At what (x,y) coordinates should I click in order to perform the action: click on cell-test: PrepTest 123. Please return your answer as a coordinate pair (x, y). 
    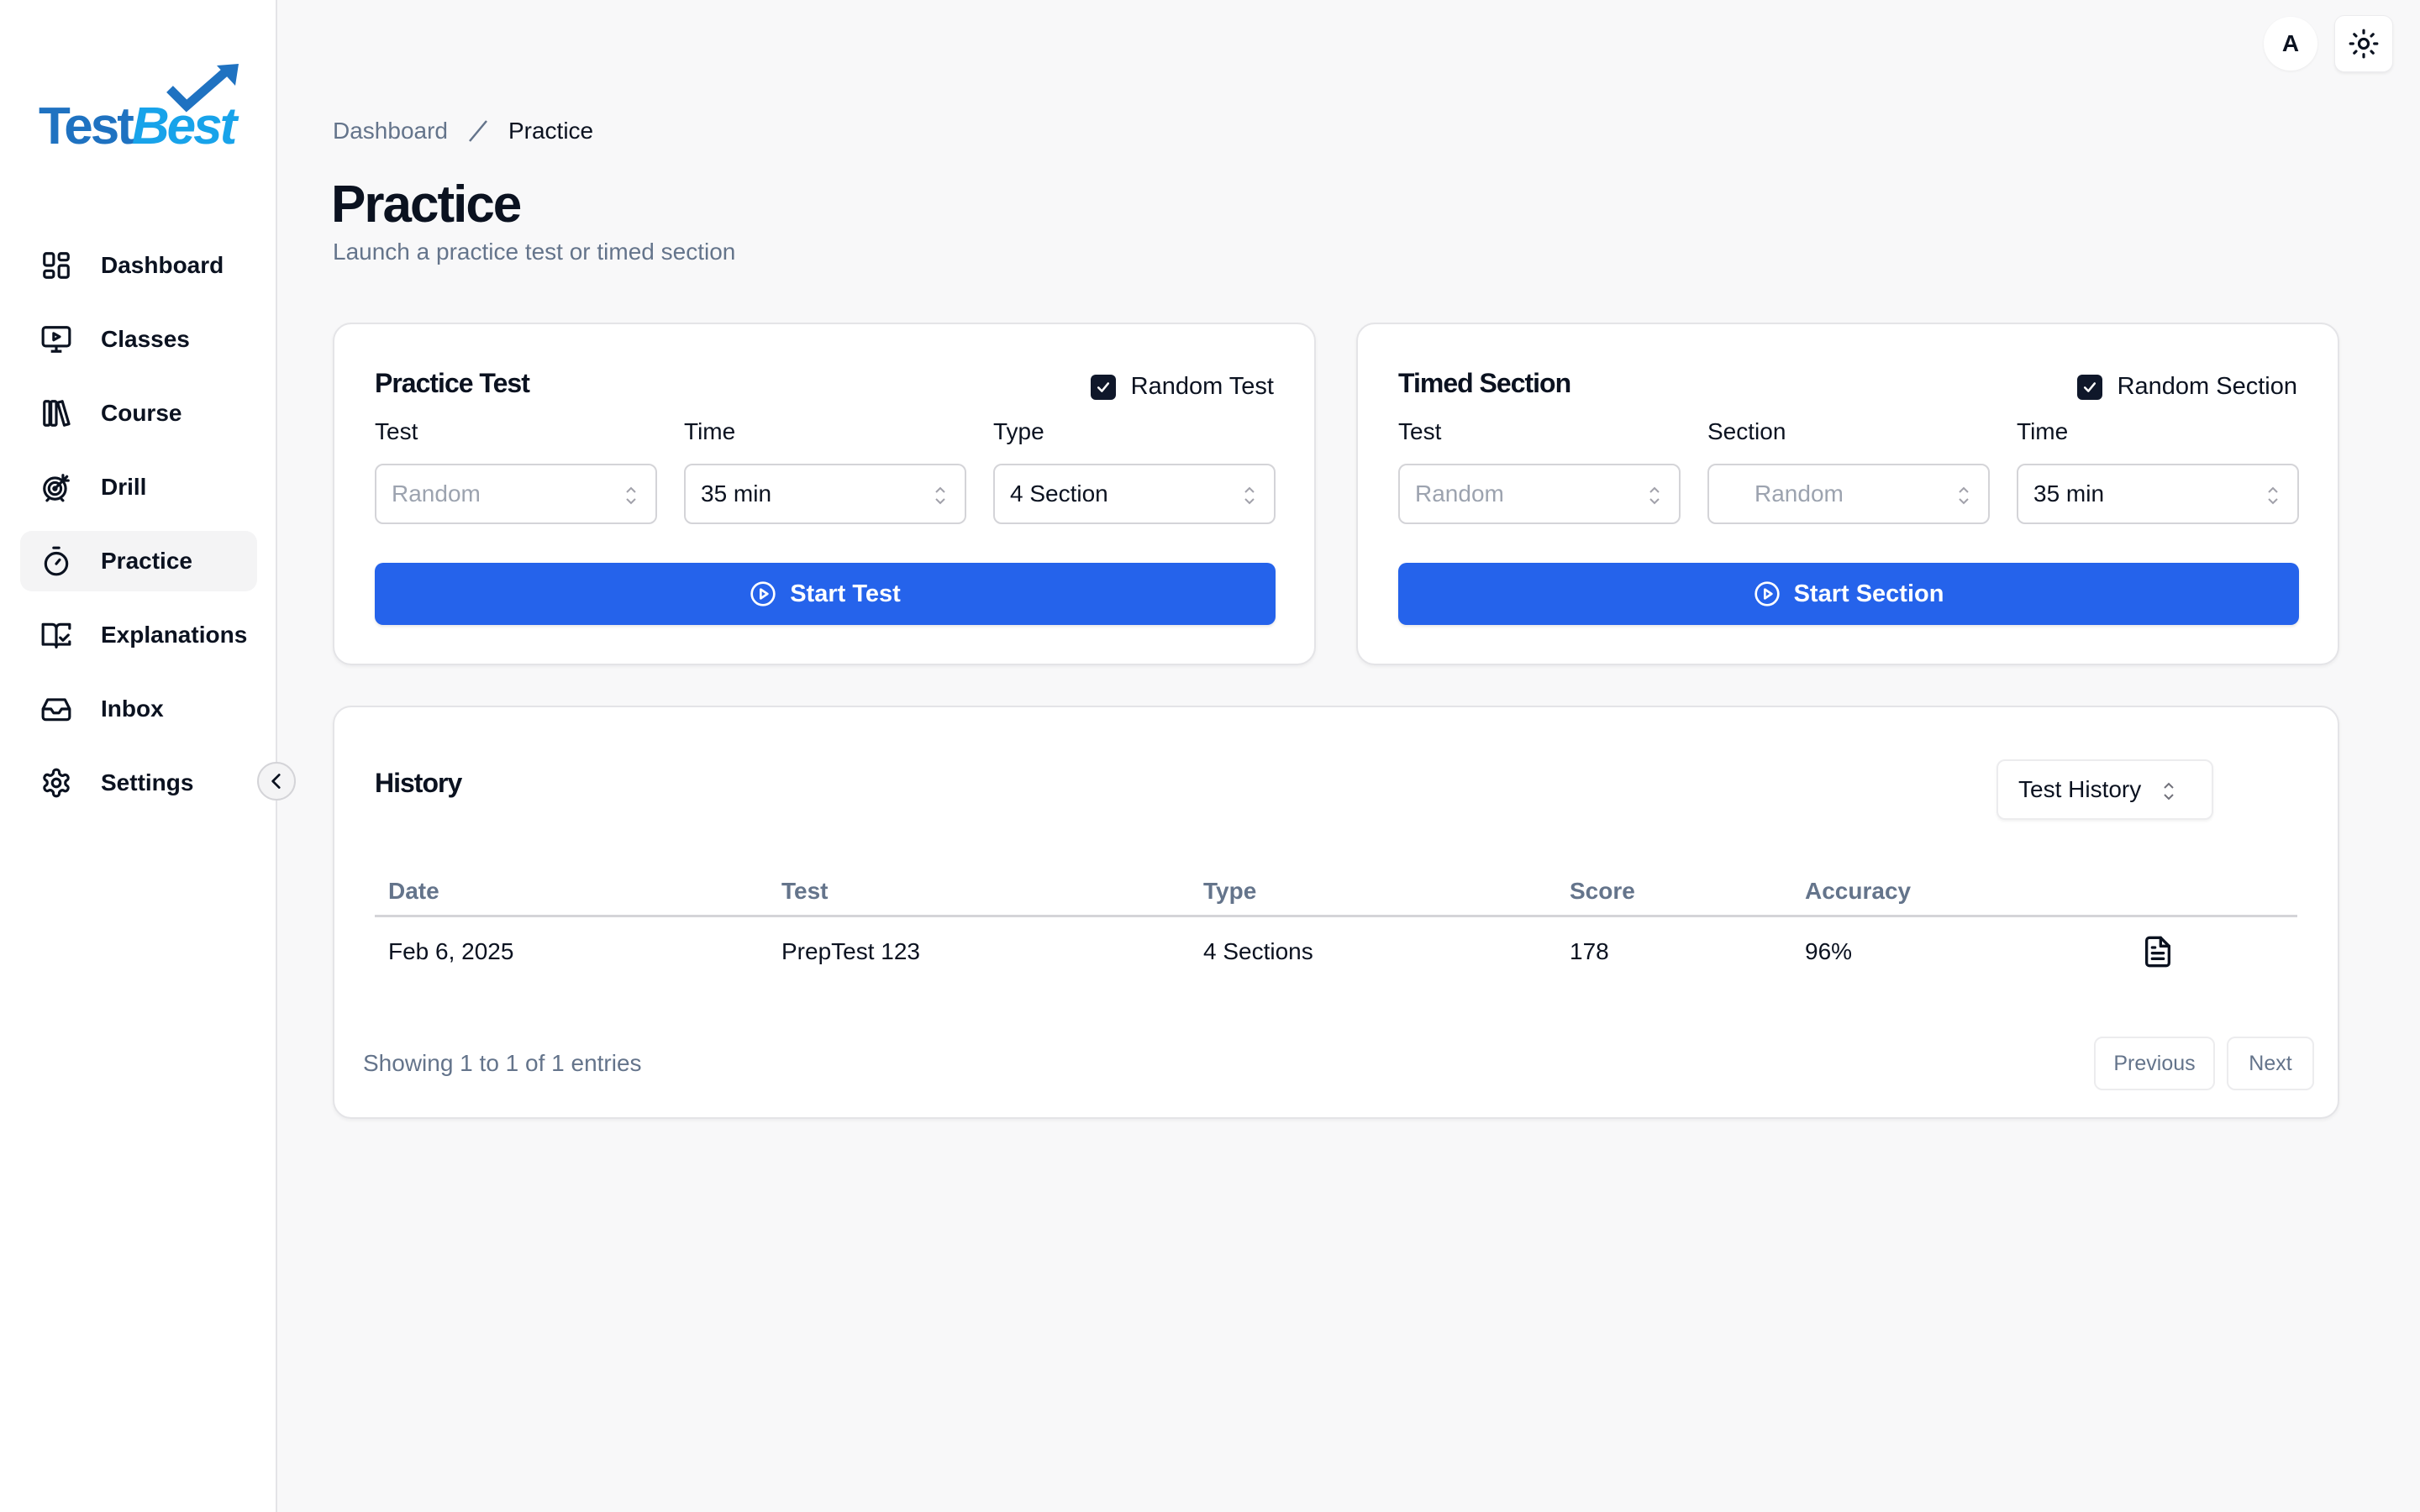
    Looking at the image, I should click on (850, 951).